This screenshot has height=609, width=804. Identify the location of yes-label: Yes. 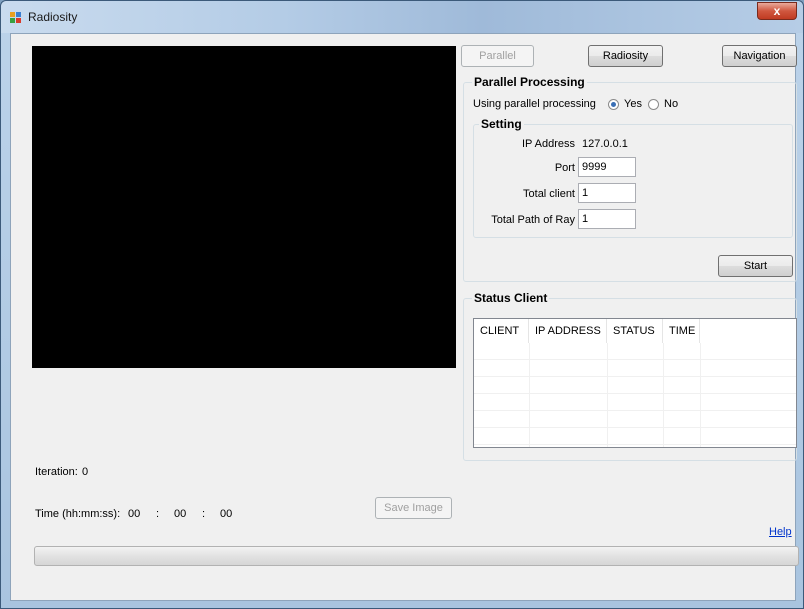
(633, 104).